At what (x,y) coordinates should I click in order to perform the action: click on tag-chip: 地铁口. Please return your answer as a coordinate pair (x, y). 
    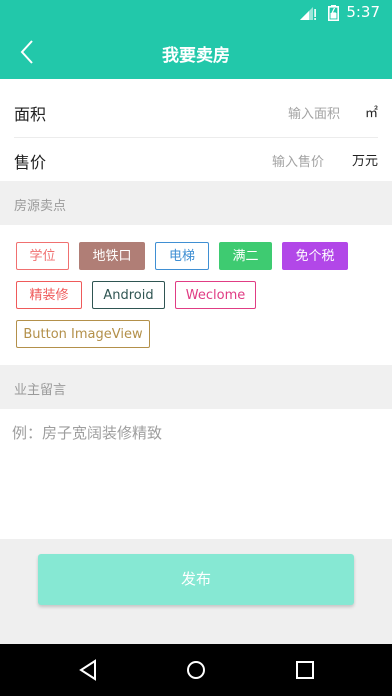
    Looking at the image, I should click on (112, 256).